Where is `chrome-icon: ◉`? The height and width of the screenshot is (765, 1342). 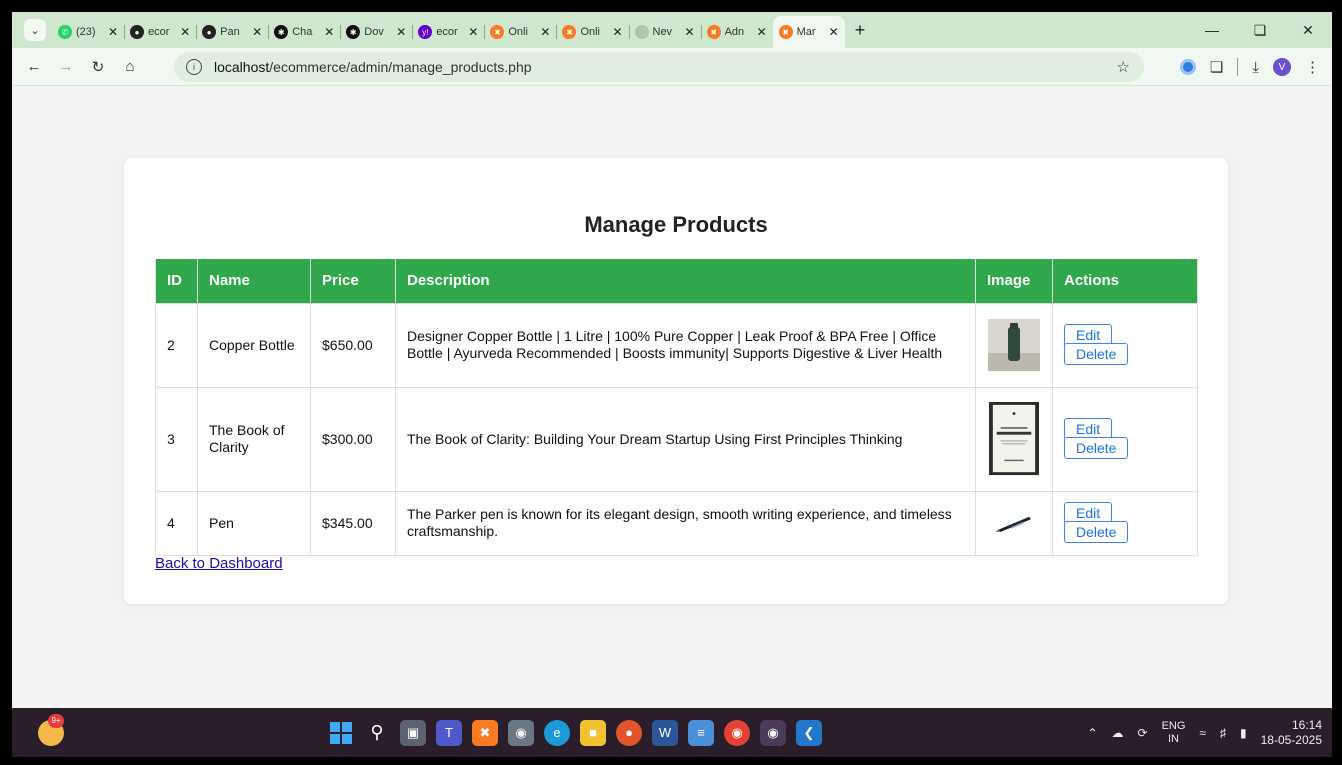 chrome-icon: ◉ is located at coordinates (737, 732).